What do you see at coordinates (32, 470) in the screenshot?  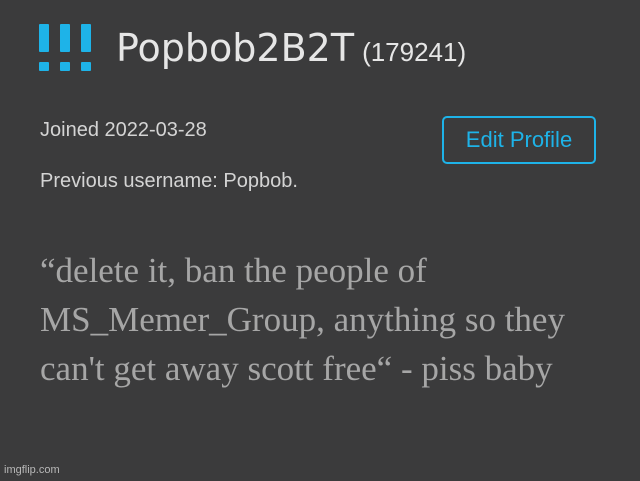 I see `imgflip-watermark: imgflip.com` at bounding box center [32, 470].